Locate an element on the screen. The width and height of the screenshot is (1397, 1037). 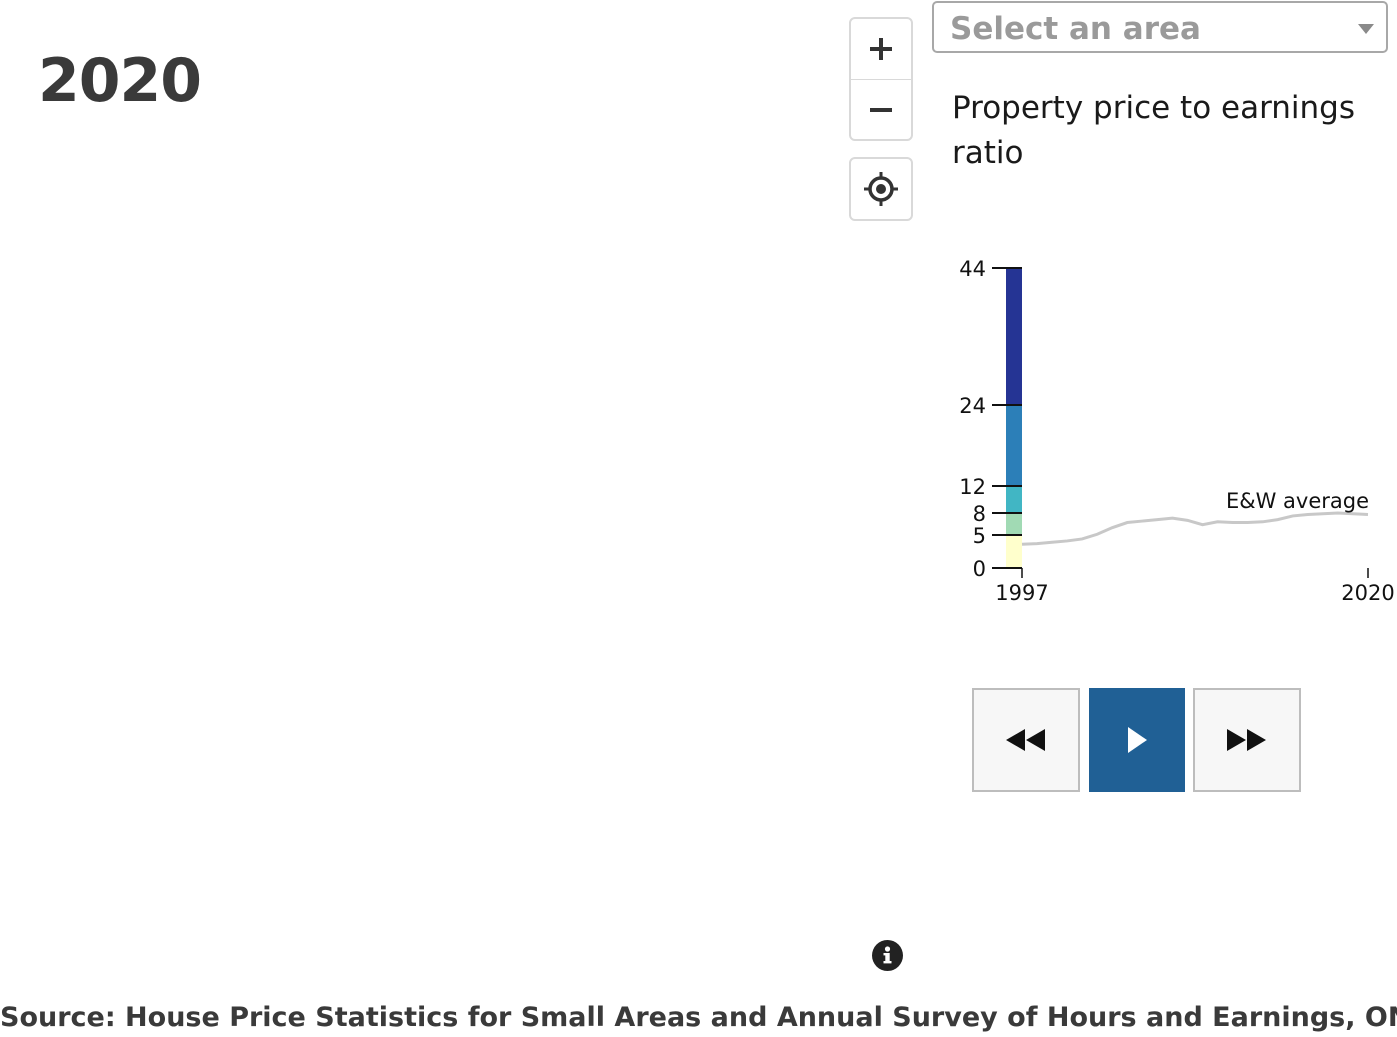
legend-chart: 0 58 12 24 44 1997 2020 E&W average is located at coordinates (1176, 431).